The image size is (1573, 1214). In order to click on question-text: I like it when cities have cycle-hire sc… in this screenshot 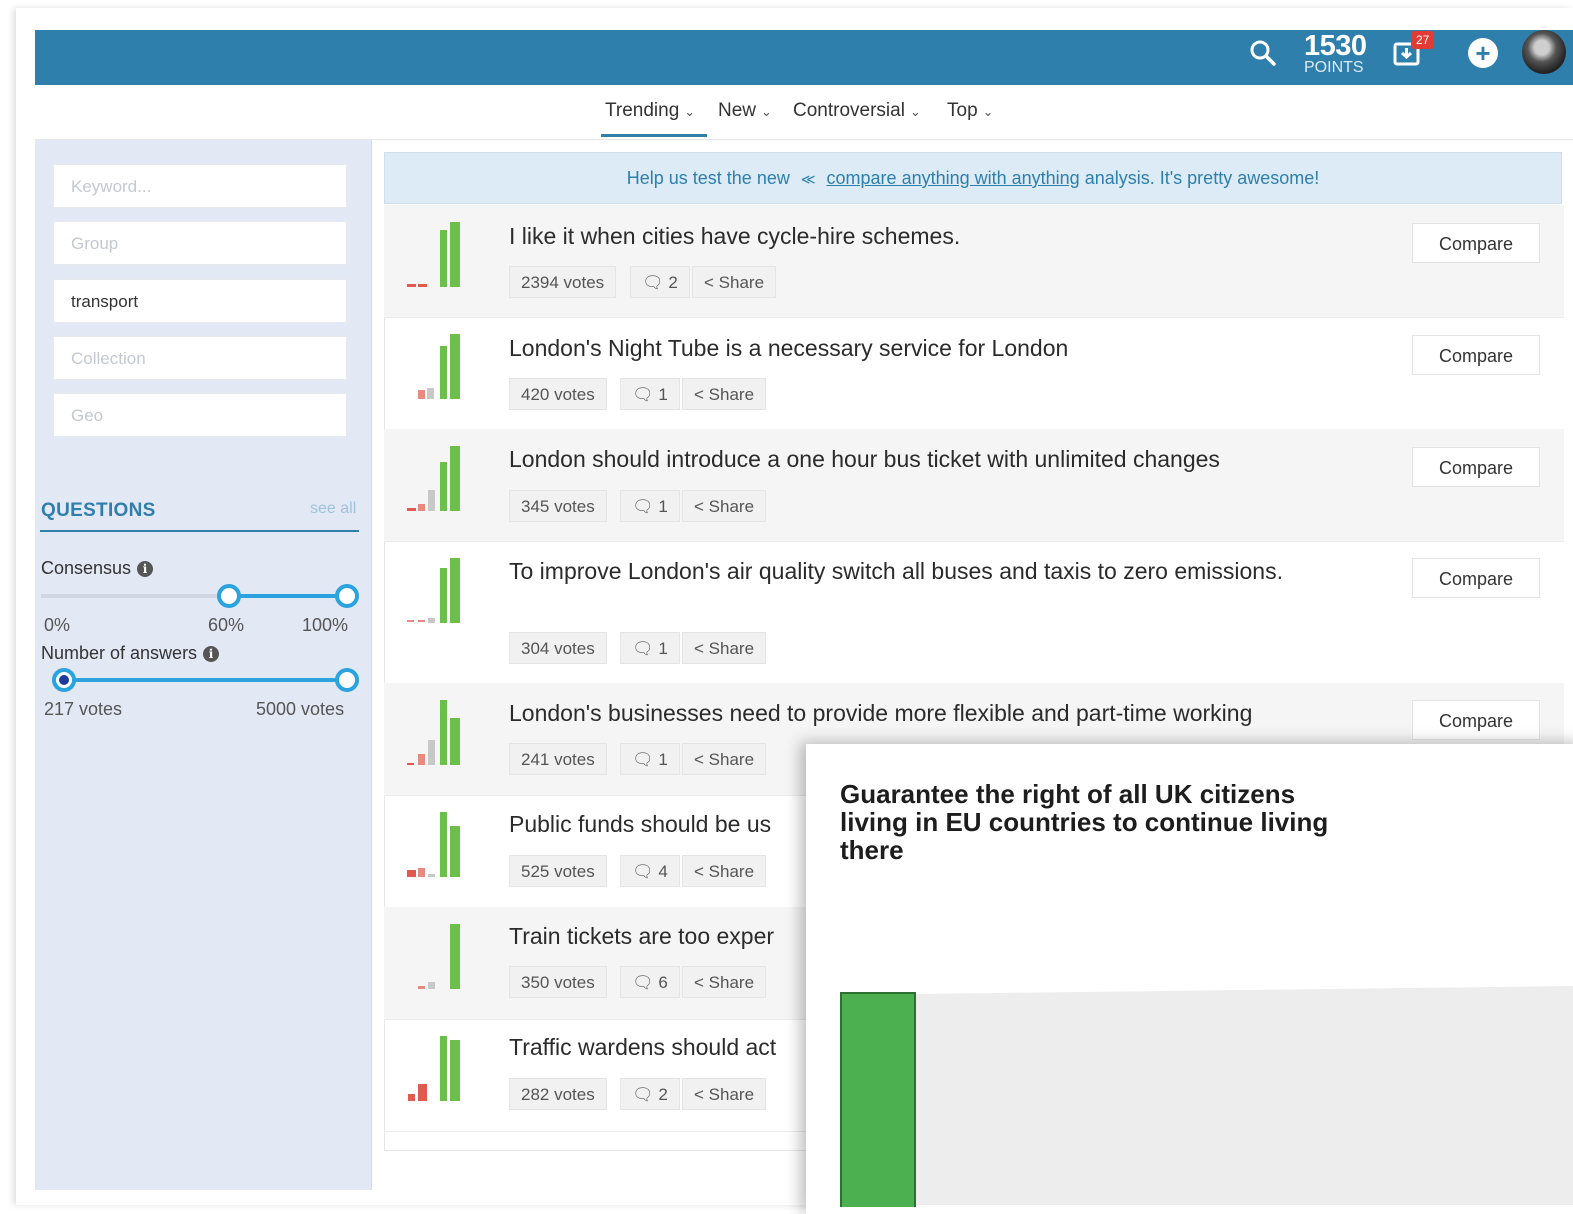, I will do `click(939, 236)`.